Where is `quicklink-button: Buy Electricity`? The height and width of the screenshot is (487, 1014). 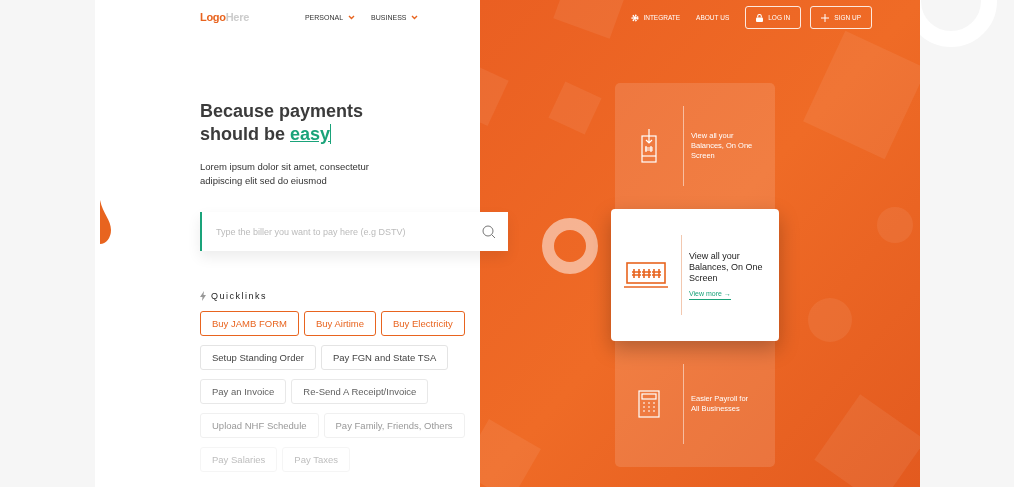
quicklink-button: Buy Electricity is located at coordinates (423, 323).